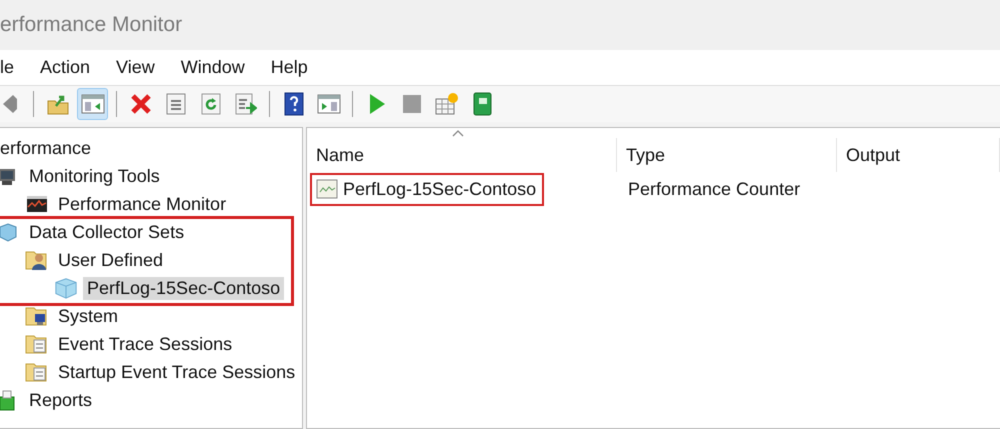  I want to click on refresh-icon, so click(210, 104).